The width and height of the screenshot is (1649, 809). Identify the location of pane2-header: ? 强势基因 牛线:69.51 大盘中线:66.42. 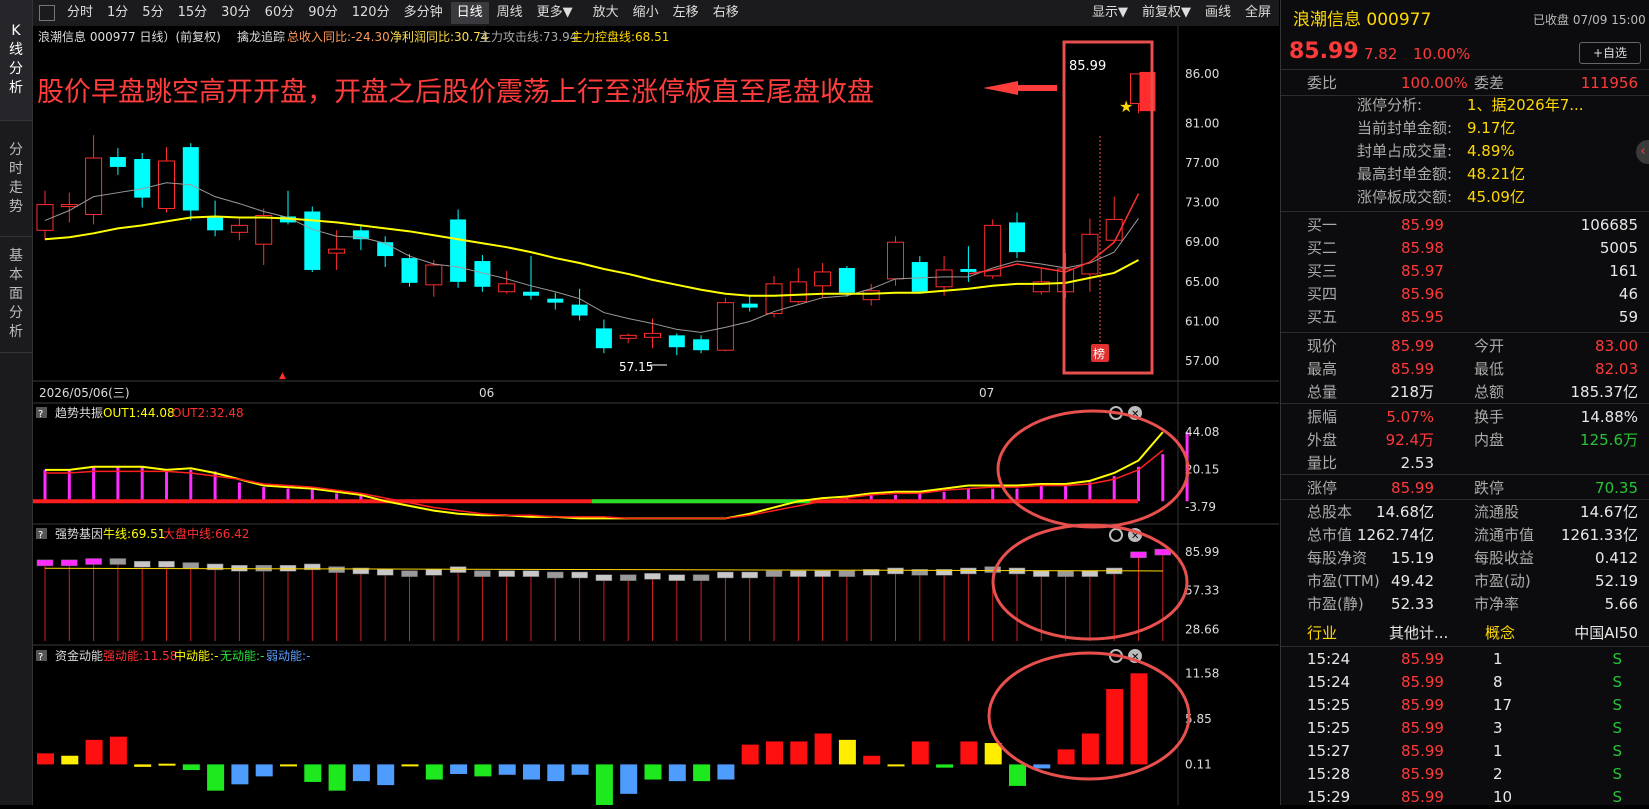
(142, 533).